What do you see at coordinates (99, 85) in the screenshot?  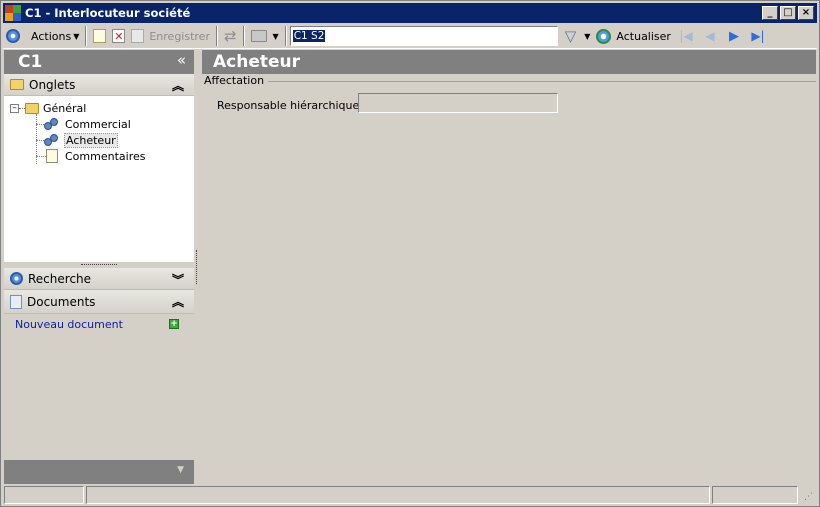 I see `section-onglets: Onglets ︽` at bounding box center [99, 85].